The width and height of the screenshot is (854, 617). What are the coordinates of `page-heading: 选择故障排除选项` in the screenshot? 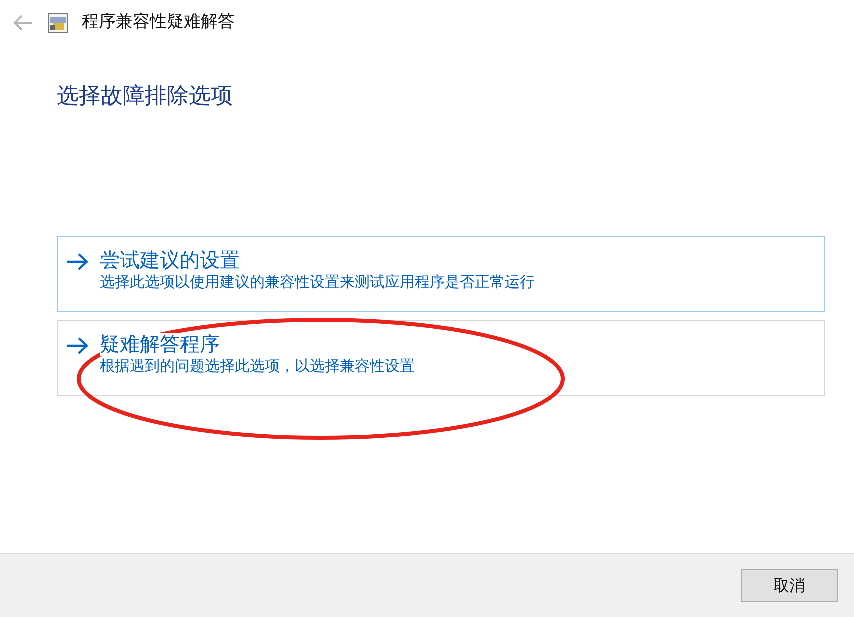 It's located at (145, 97).